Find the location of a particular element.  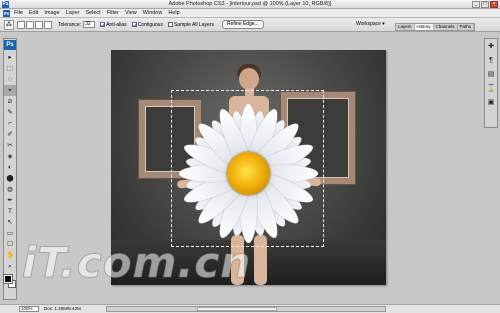

menu-select: Select is located at coordinates (92, 13).